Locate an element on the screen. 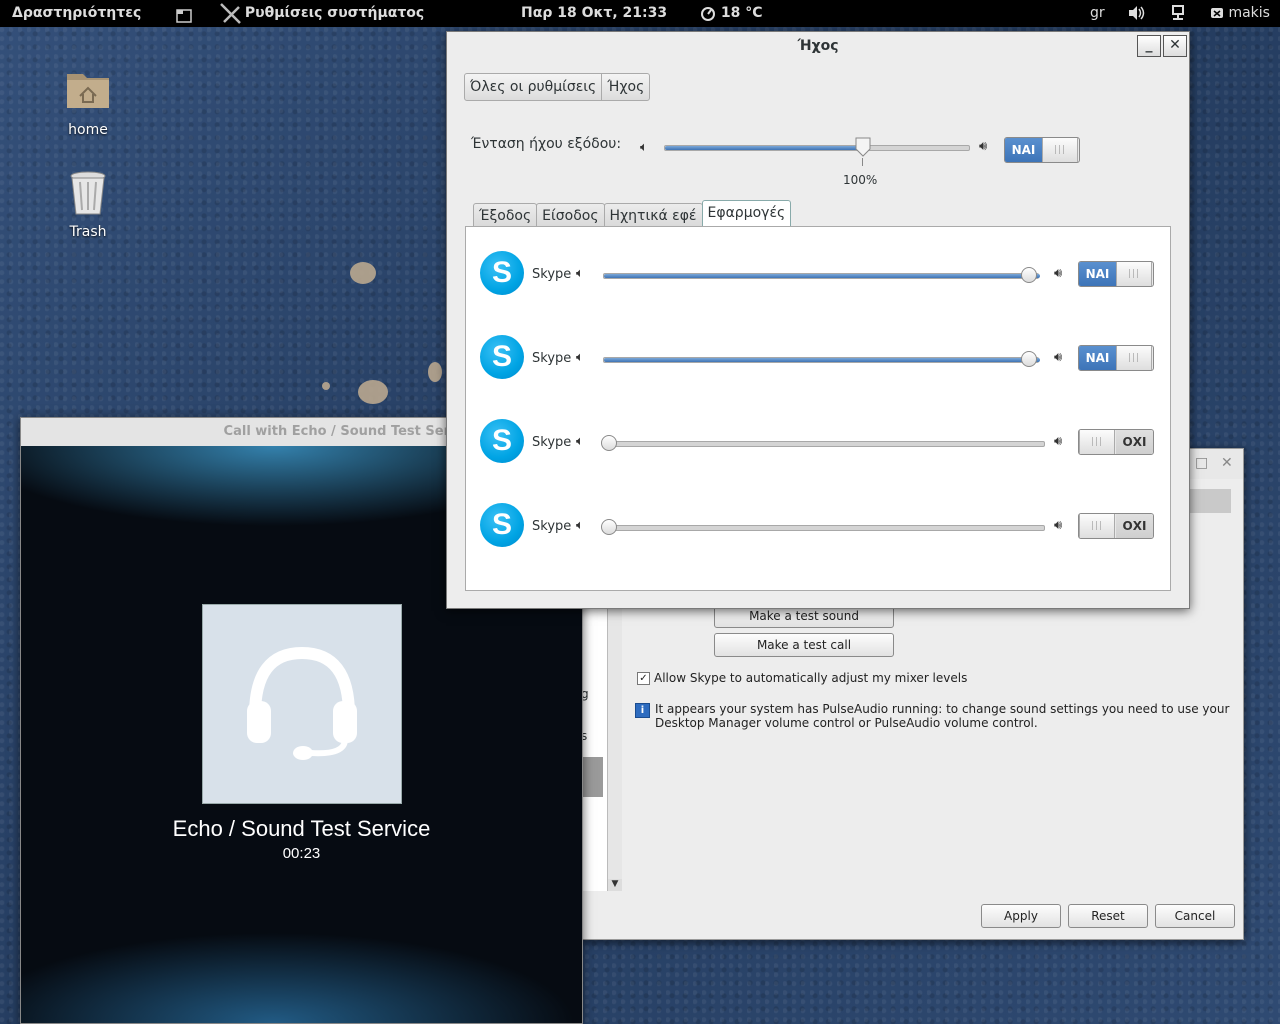 Image resolution: width=1280 pixels, height=1024 pixels. make-test-call-button: Make a test call is located at coordinates (804, 645).